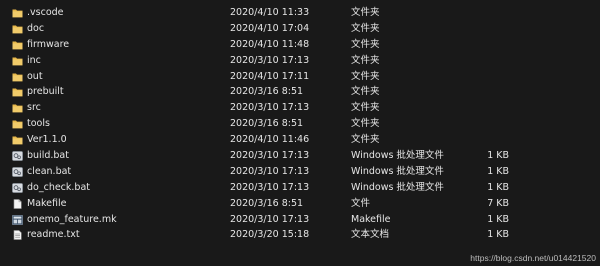 This screenshot has width=600, height=266. What do you see at coordinates (270, 28) in the screenshot?
I see `file-date: 2020/4/10 17:04` at bounding box center [270, 28].